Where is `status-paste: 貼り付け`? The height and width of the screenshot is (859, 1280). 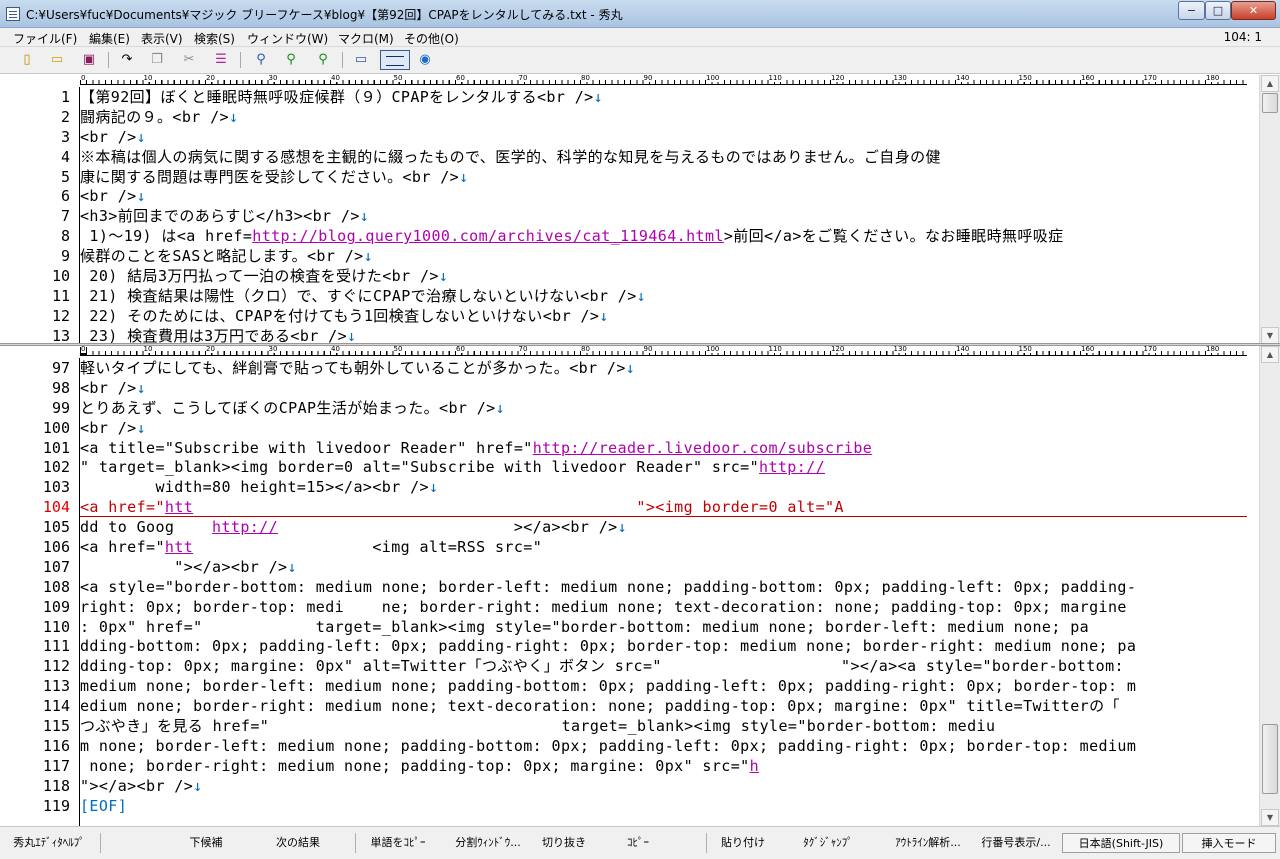 status-paste: 貼り付け is located at coordinates (743, 843).